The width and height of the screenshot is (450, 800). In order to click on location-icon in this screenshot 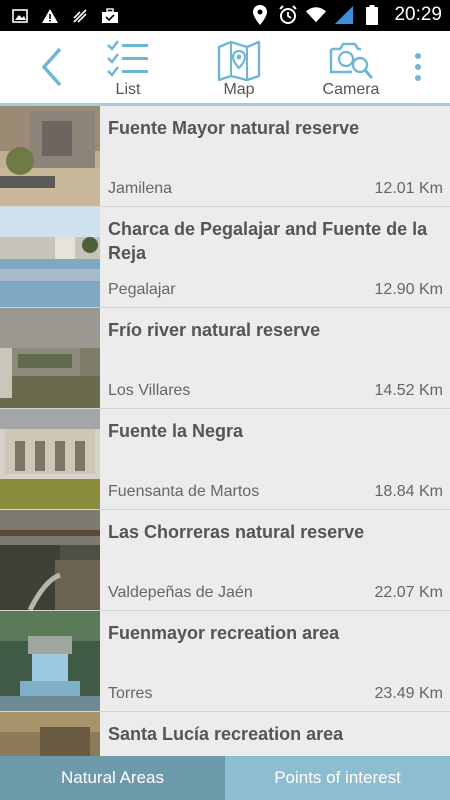, I will do `click(260, 15)`.